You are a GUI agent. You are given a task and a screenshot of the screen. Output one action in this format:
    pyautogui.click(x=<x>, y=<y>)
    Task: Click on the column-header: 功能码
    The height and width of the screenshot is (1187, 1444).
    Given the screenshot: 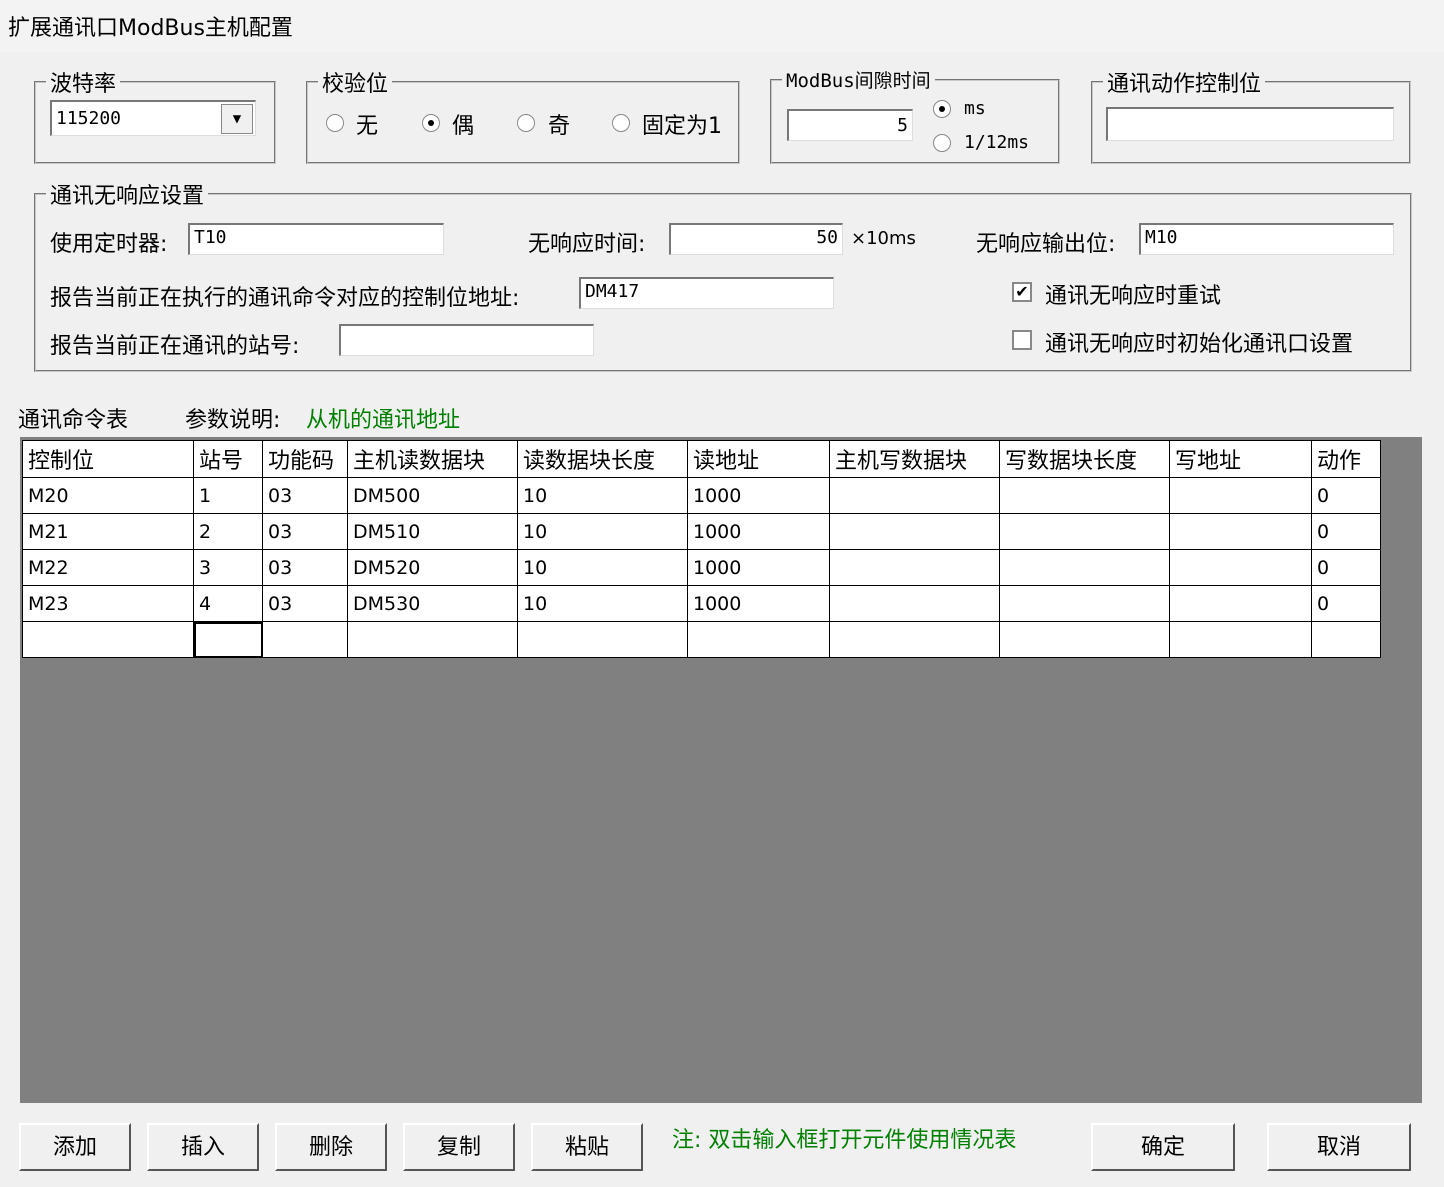 What is the action you would take?
    pyautogui.click(x=305, y=459)
    